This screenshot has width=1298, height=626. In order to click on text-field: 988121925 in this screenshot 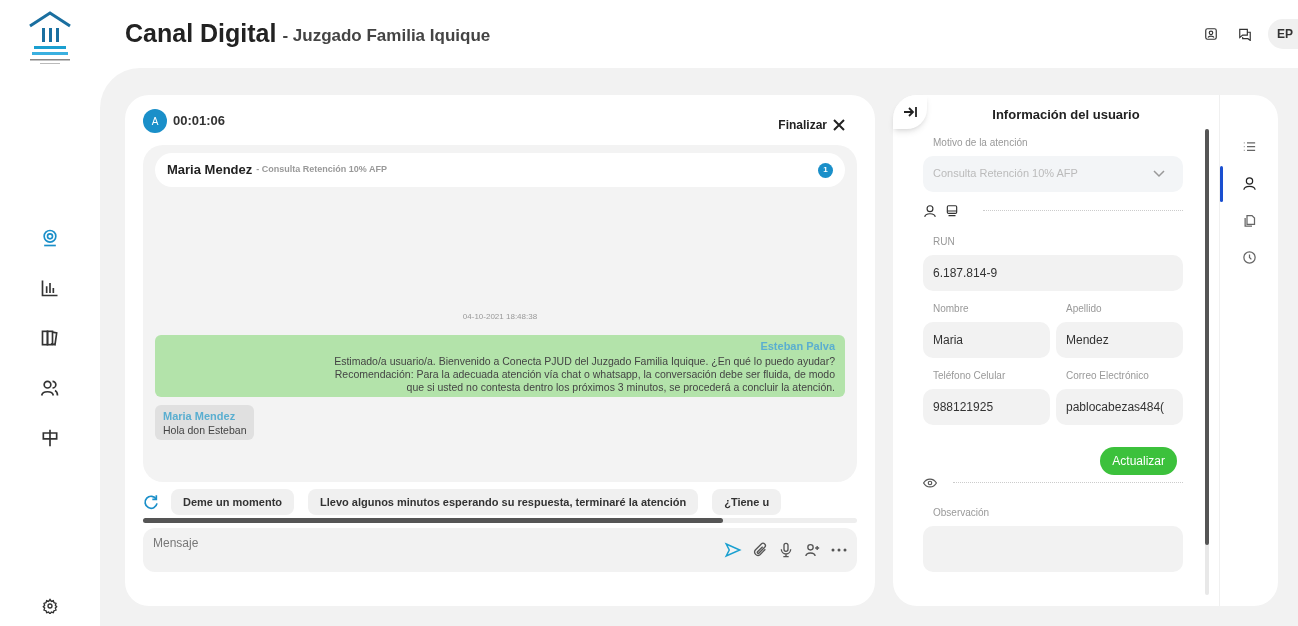, I will do `click(986, 406)`.